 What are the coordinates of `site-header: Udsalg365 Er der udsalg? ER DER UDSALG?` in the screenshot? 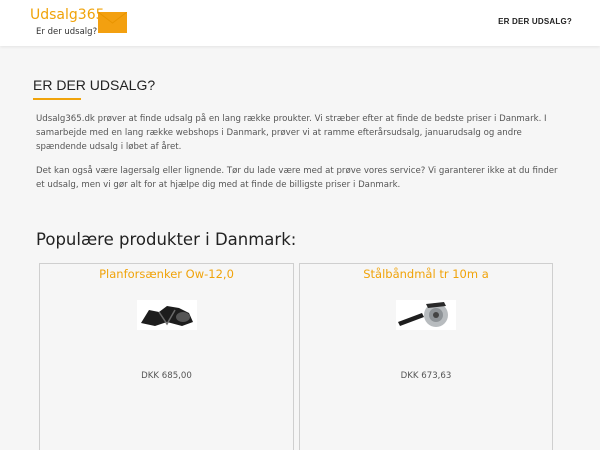 It's located at (300, 23).